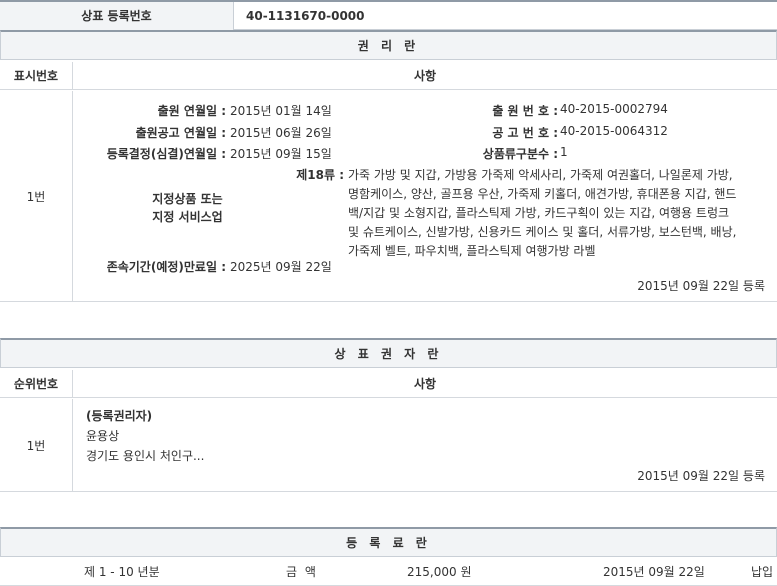 The width and height of the screenshot is (777, 586). Describe the element at coordinates (614, 109) in the screenshot. I see `application-number: 40-2015-0002794` at that location.